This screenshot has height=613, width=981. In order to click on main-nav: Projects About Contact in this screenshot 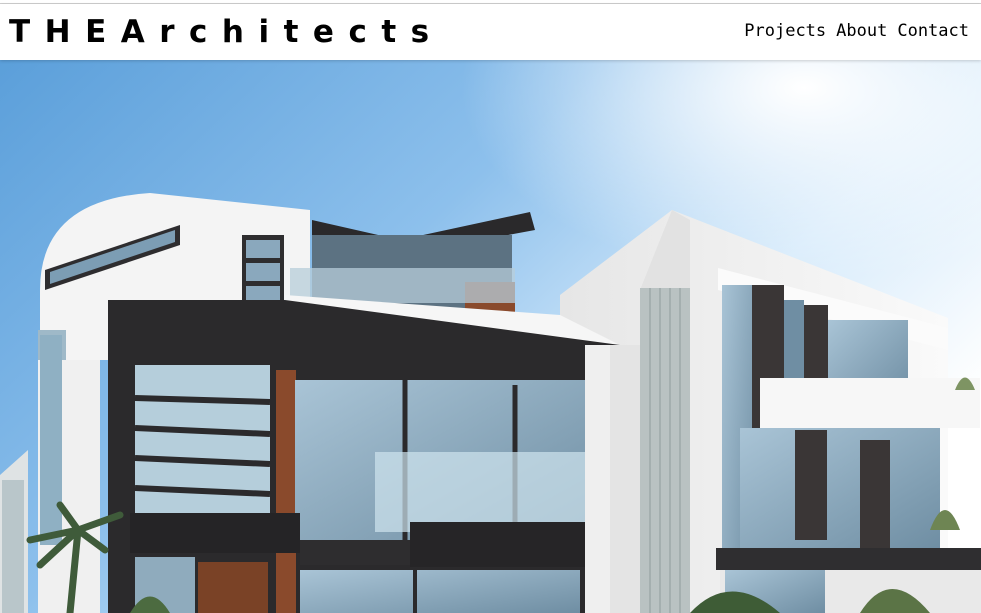, I will do `click(856, 31)`.